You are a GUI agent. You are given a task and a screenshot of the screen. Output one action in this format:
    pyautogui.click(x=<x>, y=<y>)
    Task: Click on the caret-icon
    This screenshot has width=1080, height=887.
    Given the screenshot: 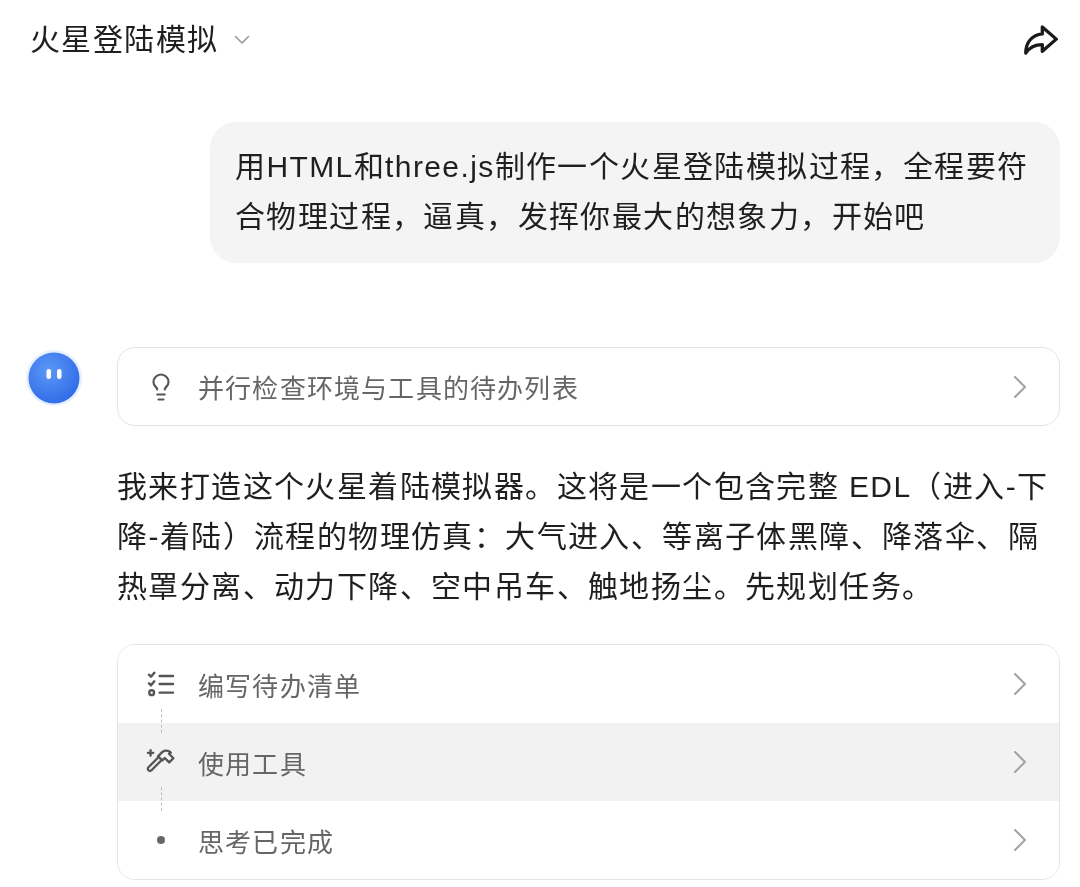 What is the action you would take?
    pyautogui.click(x=242, y=40)
    